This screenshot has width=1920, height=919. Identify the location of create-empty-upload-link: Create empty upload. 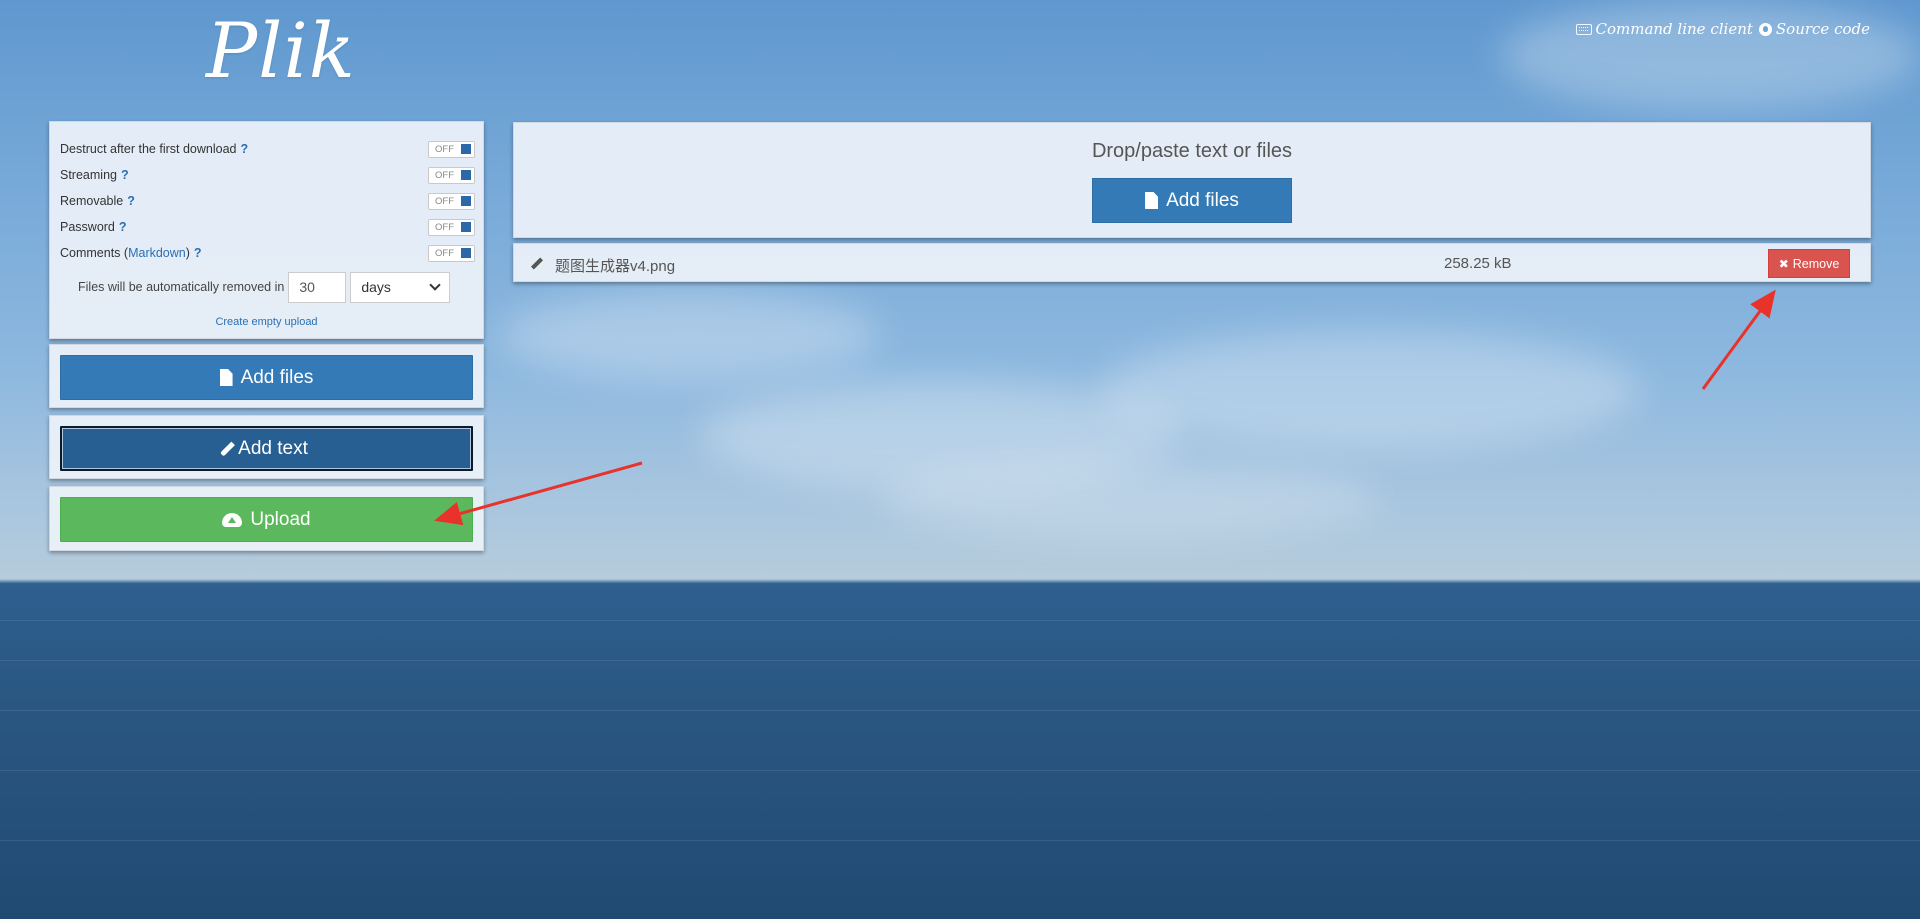
(266, 322).